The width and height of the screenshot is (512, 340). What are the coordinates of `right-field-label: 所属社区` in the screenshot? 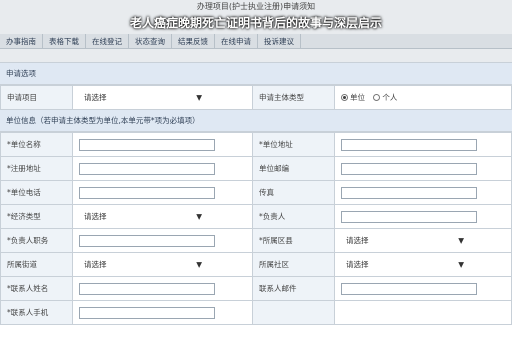 It's located at (293, 264).